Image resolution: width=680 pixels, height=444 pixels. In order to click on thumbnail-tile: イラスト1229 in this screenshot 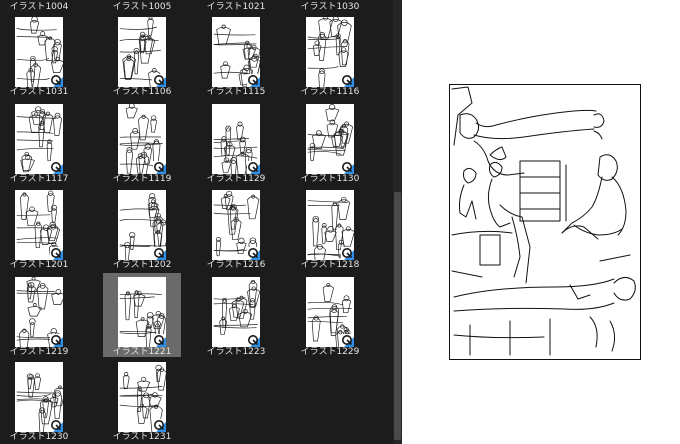, I will do `click(330, 318)`.